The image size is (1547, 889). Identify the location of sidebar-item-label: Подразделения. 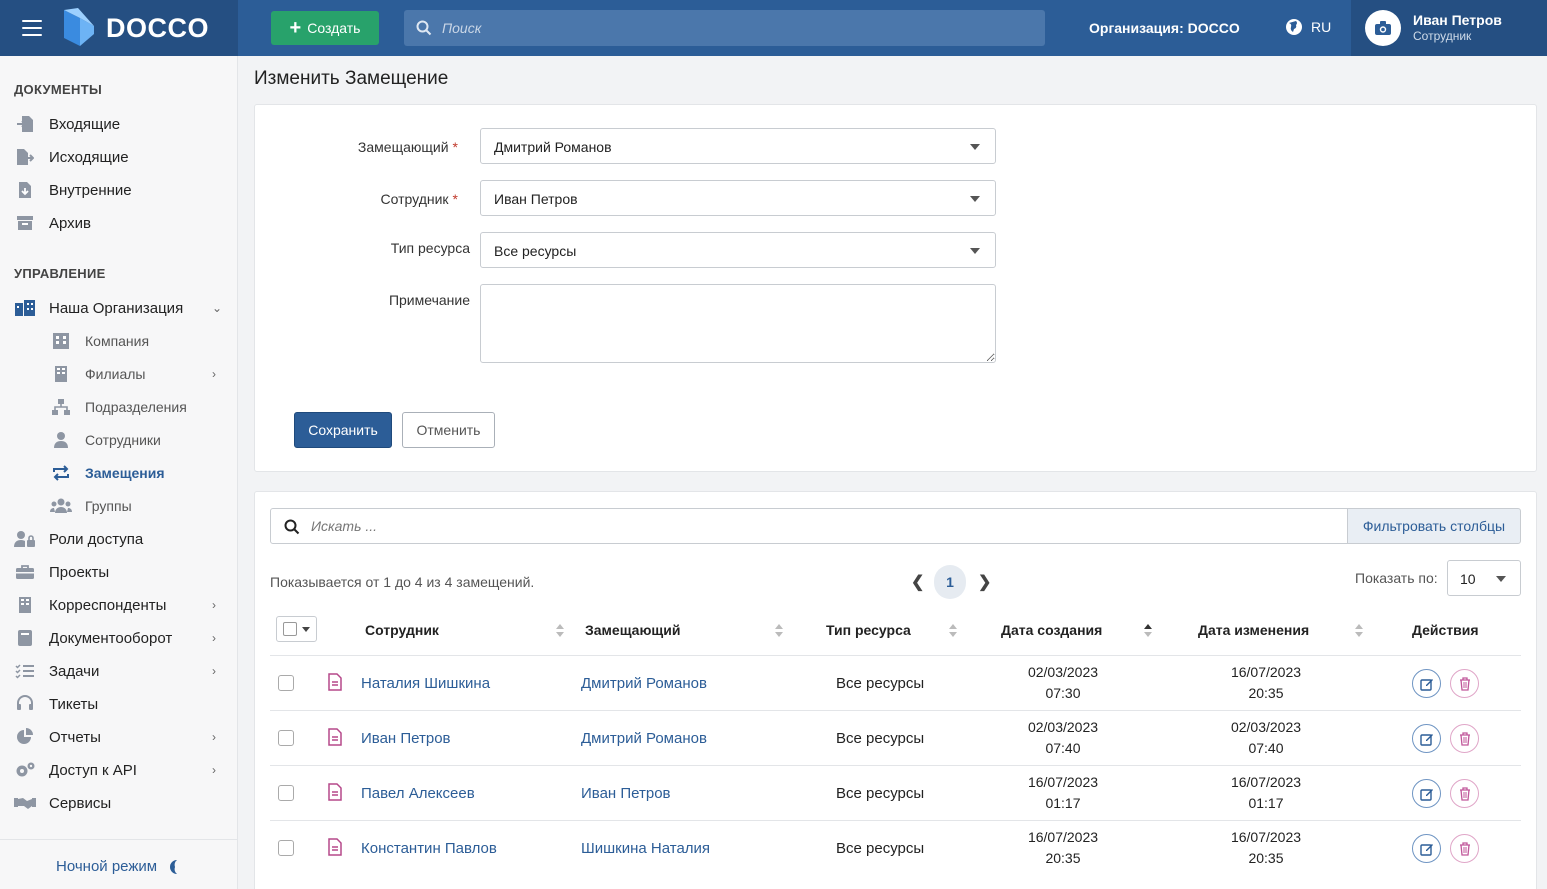
(136, 407).